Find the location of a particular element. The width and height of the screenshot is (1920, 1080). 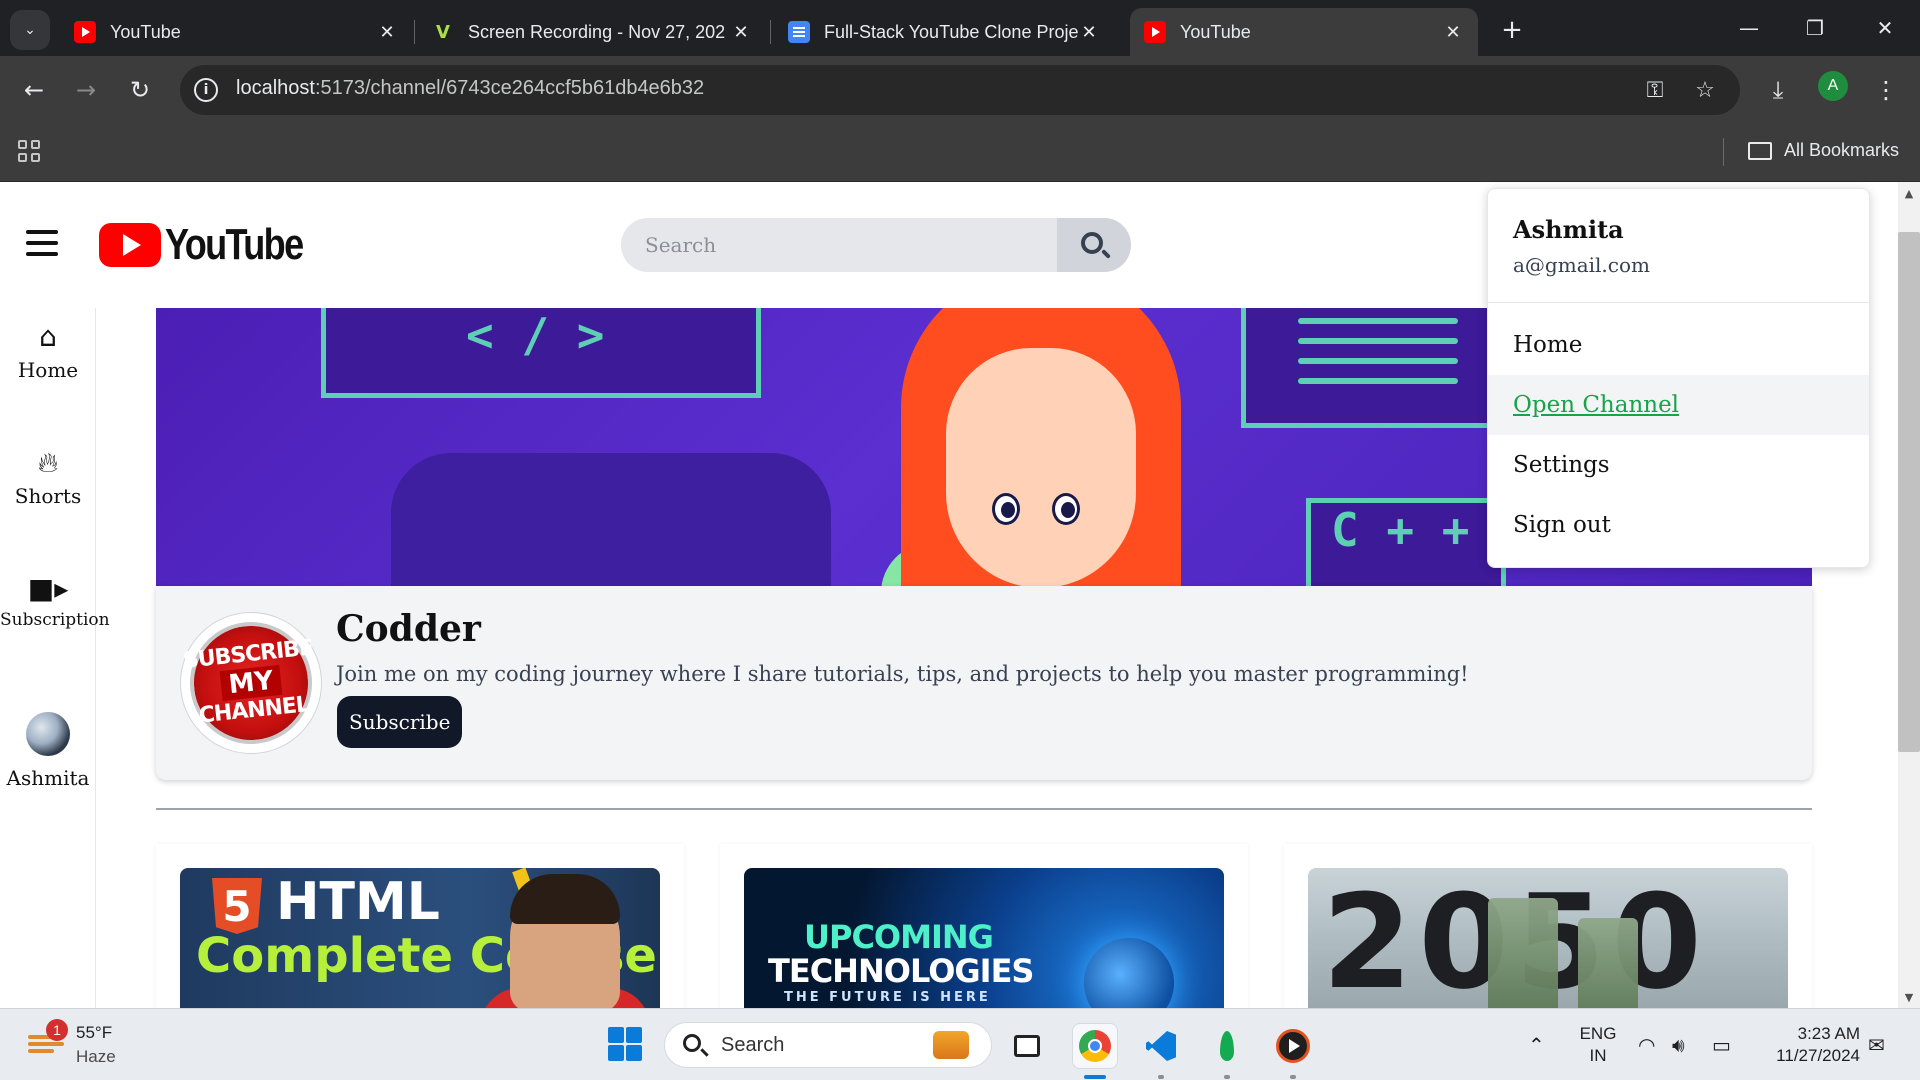

sidebar-item-home: ⌂ Home is located at coordinates (48, 351).